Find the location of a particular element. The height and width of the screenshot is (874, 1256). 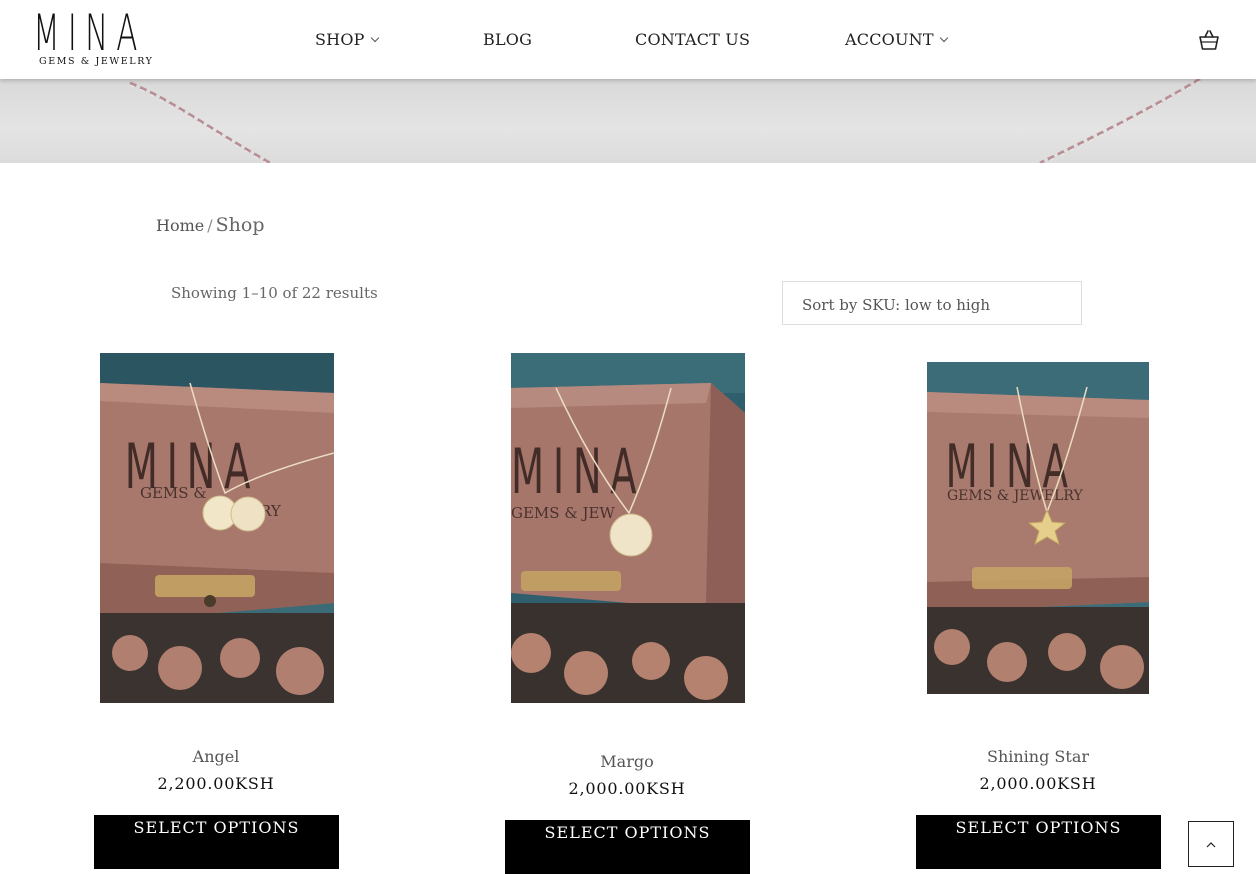

logo-wordmark: MINA is located at coordinates (89, 33).